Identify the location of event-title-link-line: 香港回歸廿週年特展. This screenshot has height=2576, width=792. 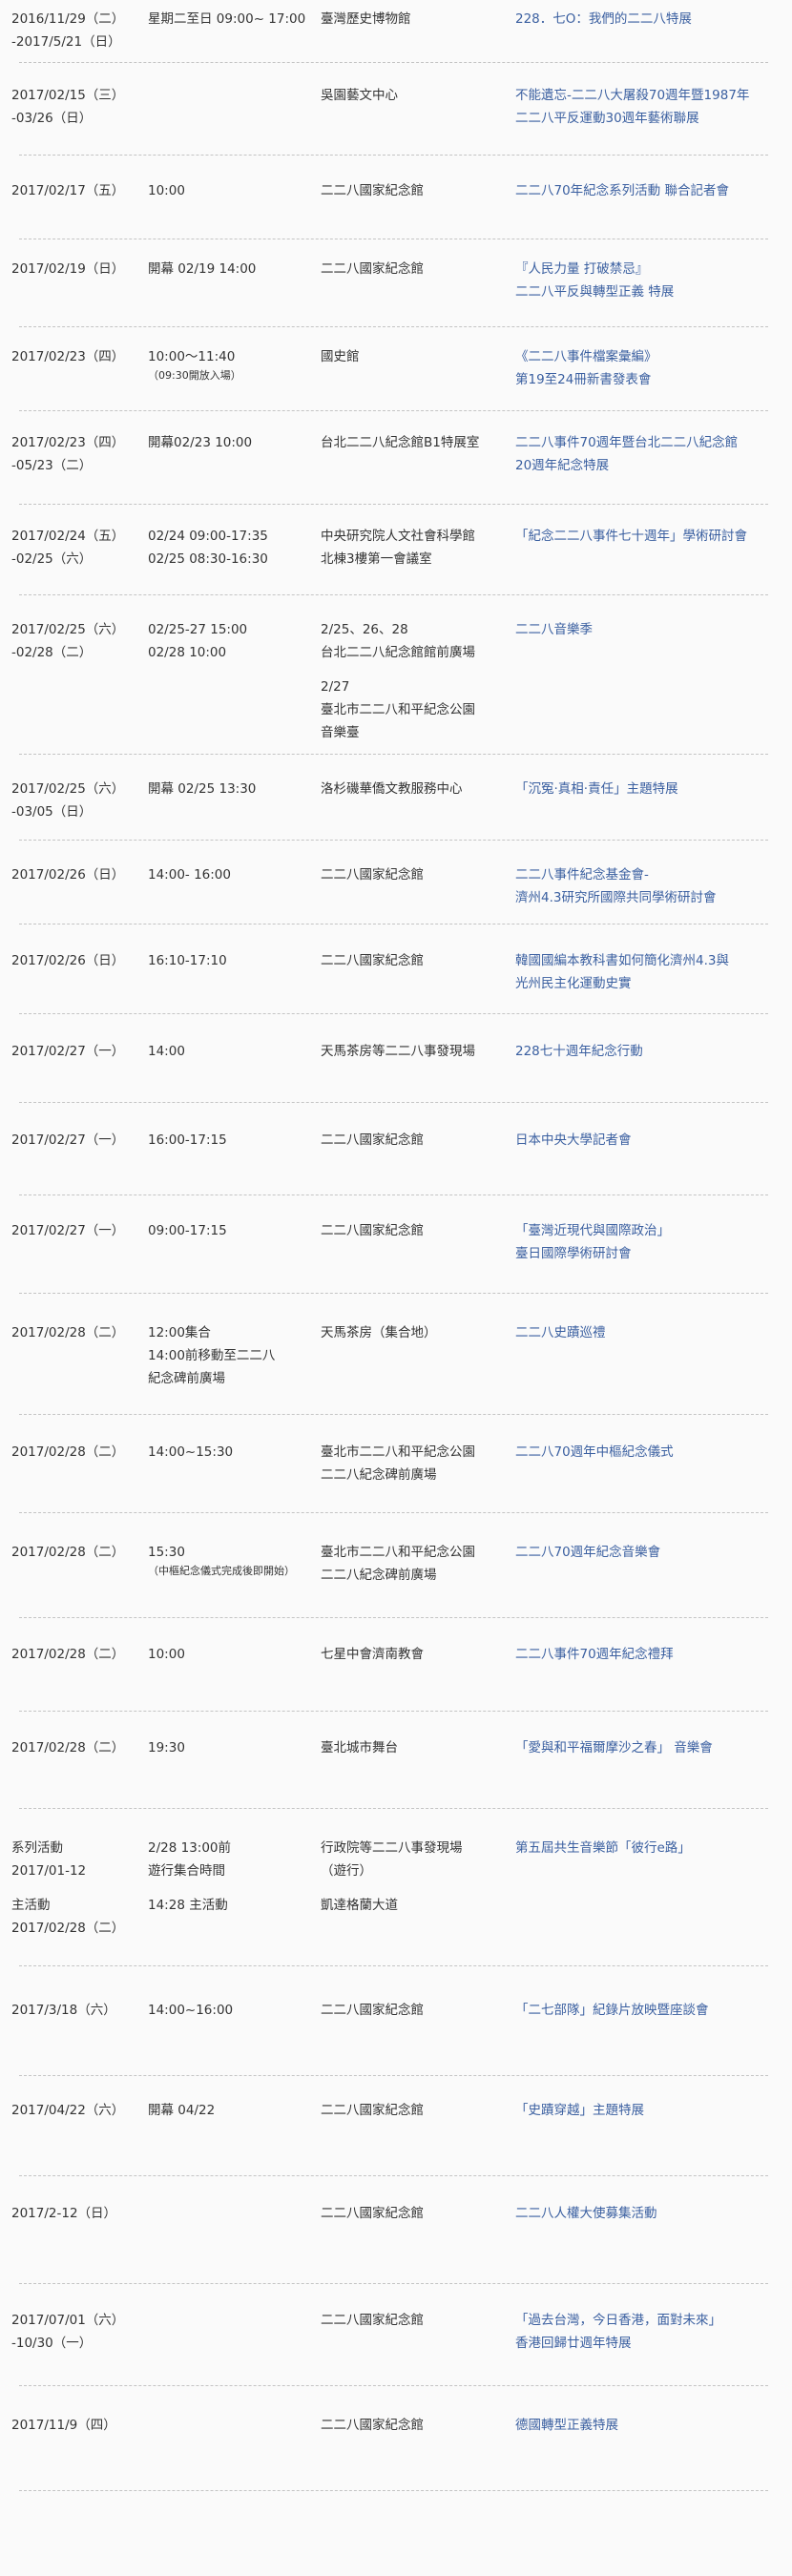
(574, 2343).